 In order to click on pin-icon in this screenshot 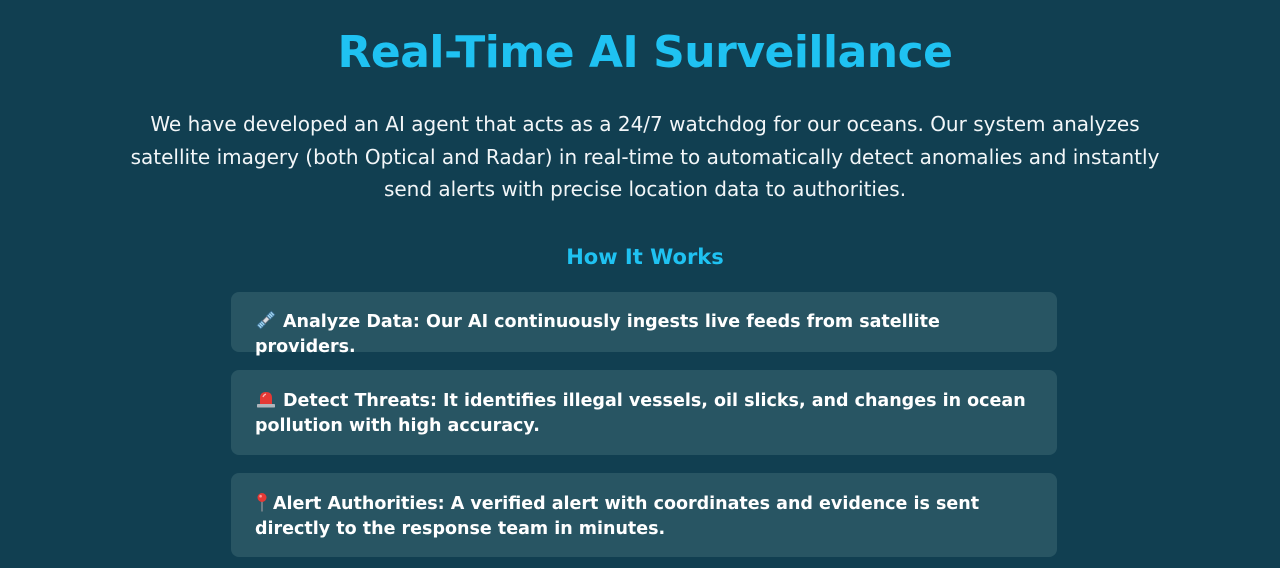, I will do `click(262, 502)`.